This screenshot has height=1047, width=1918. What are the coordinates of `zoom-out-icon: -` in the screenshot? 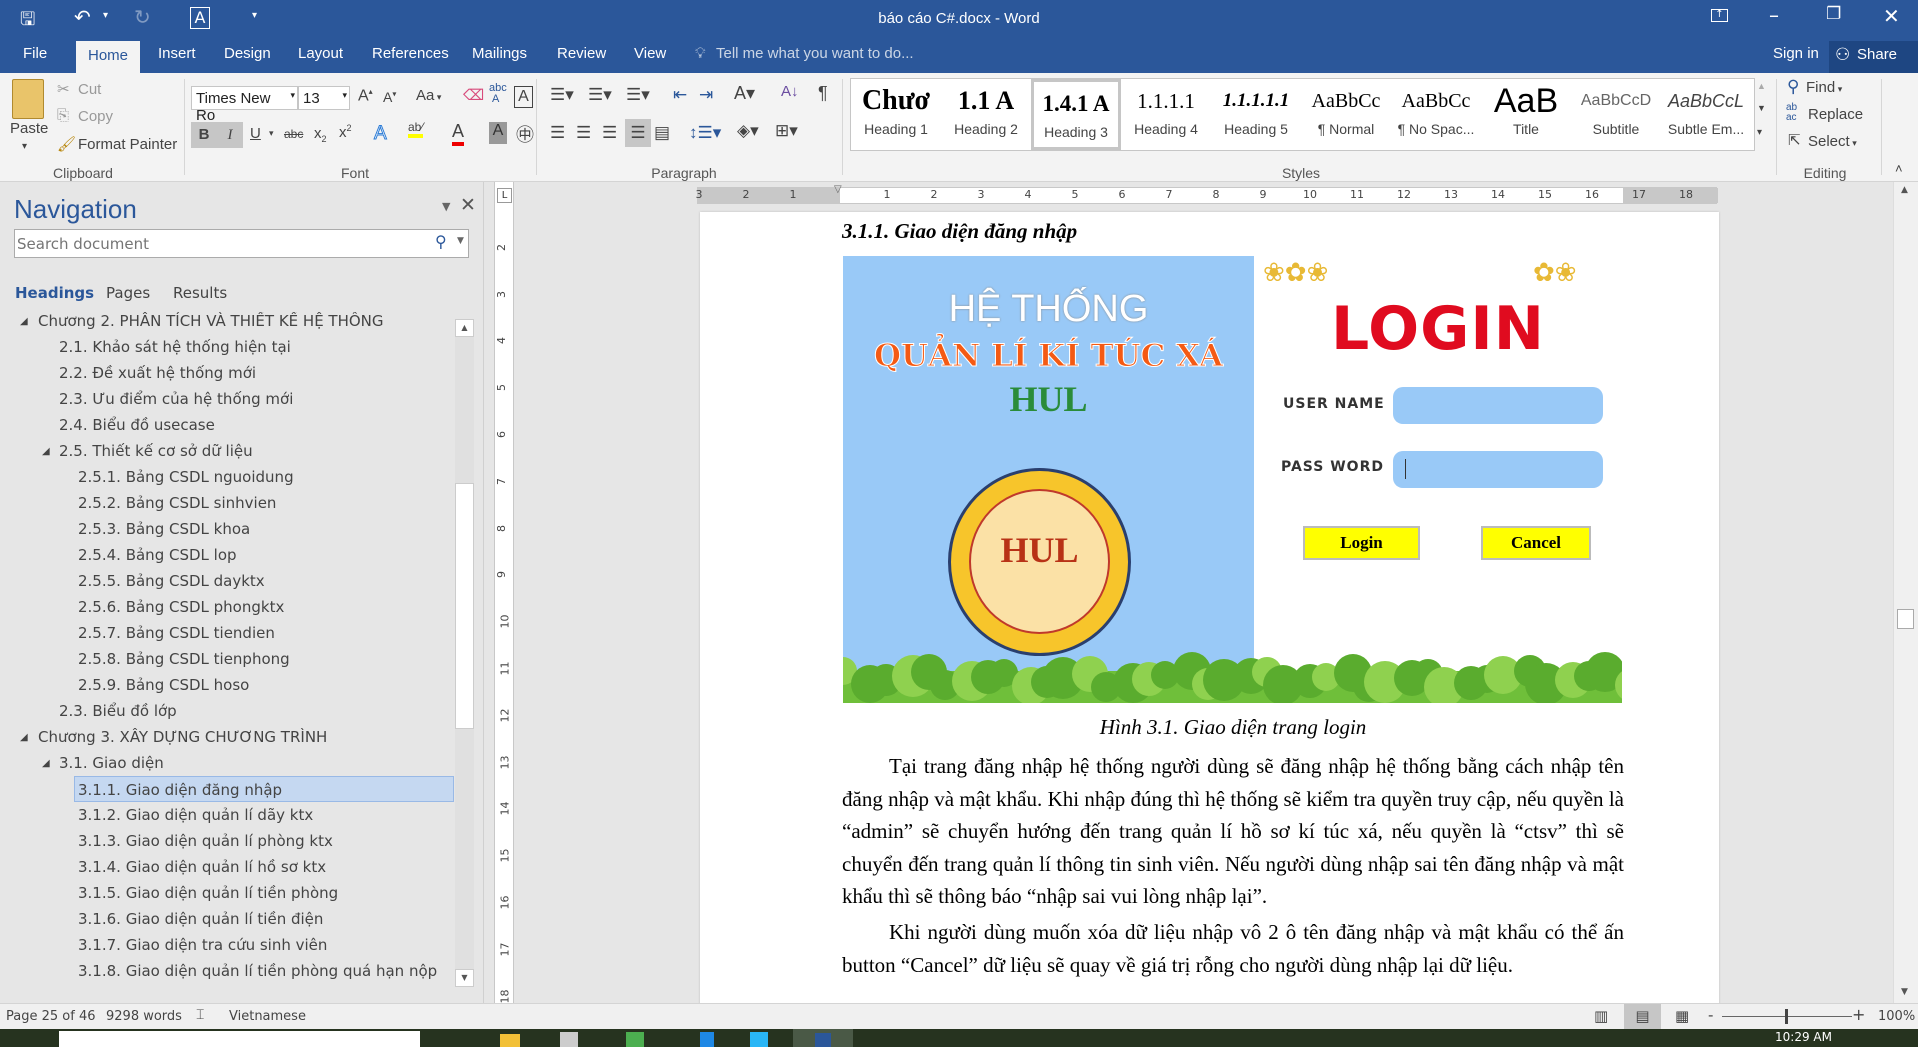 It's located at (1710, 1015).